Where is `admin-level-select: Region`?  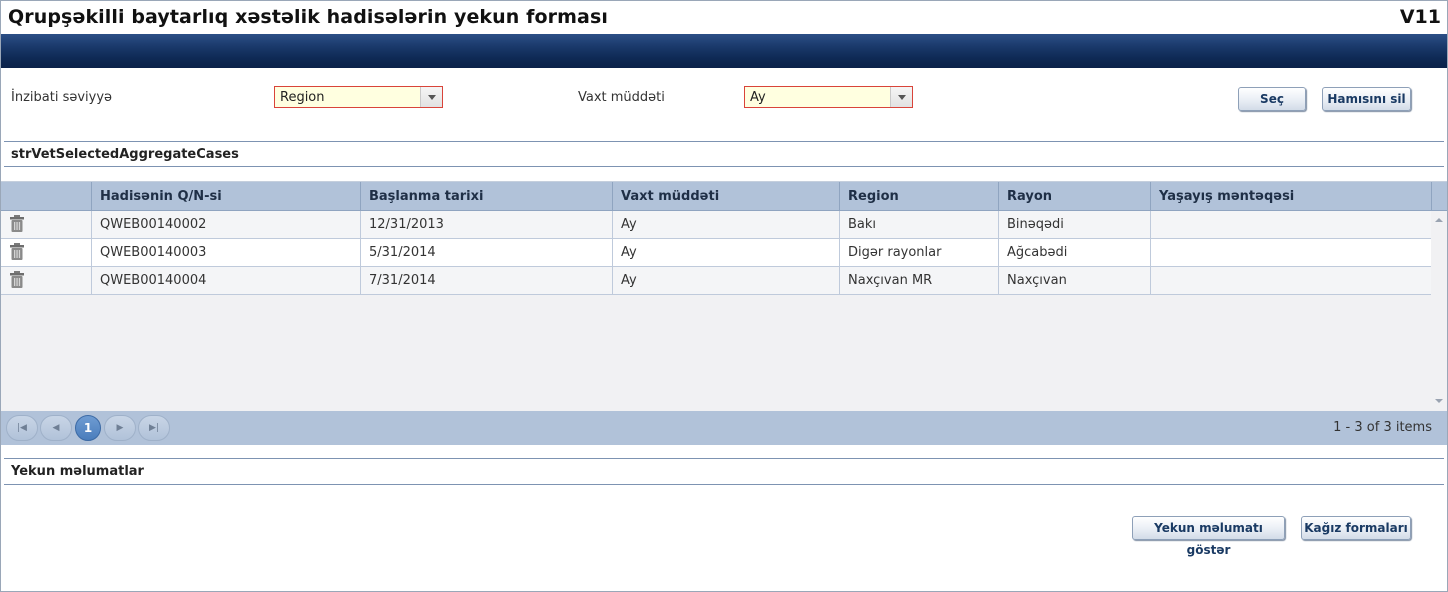
admin-level-select: Region is located at coordinates (358, 97).